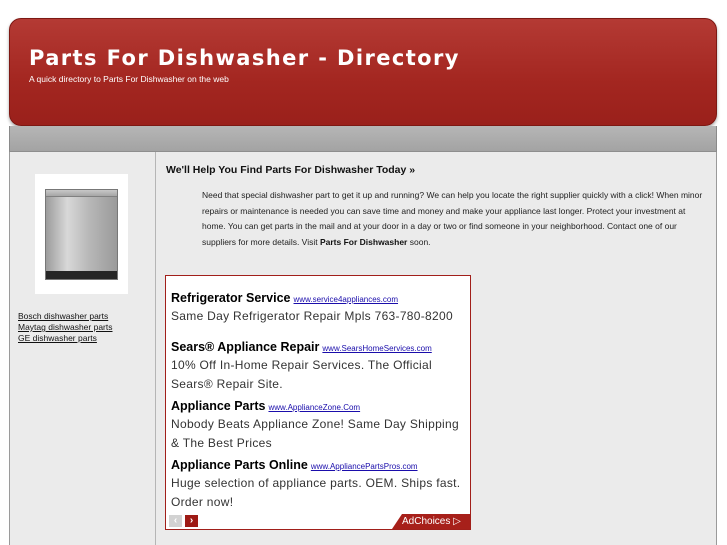 The height and width of the screenshot is (545, 727). I want to click on ad-title: Appliance Parts Online, so click(239, 465).